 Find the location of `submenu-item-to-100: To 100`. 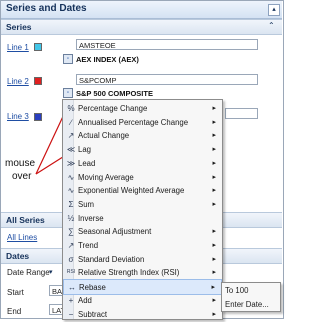

submenu-item-to-100: To 100 is located at coordinates (251, 291).